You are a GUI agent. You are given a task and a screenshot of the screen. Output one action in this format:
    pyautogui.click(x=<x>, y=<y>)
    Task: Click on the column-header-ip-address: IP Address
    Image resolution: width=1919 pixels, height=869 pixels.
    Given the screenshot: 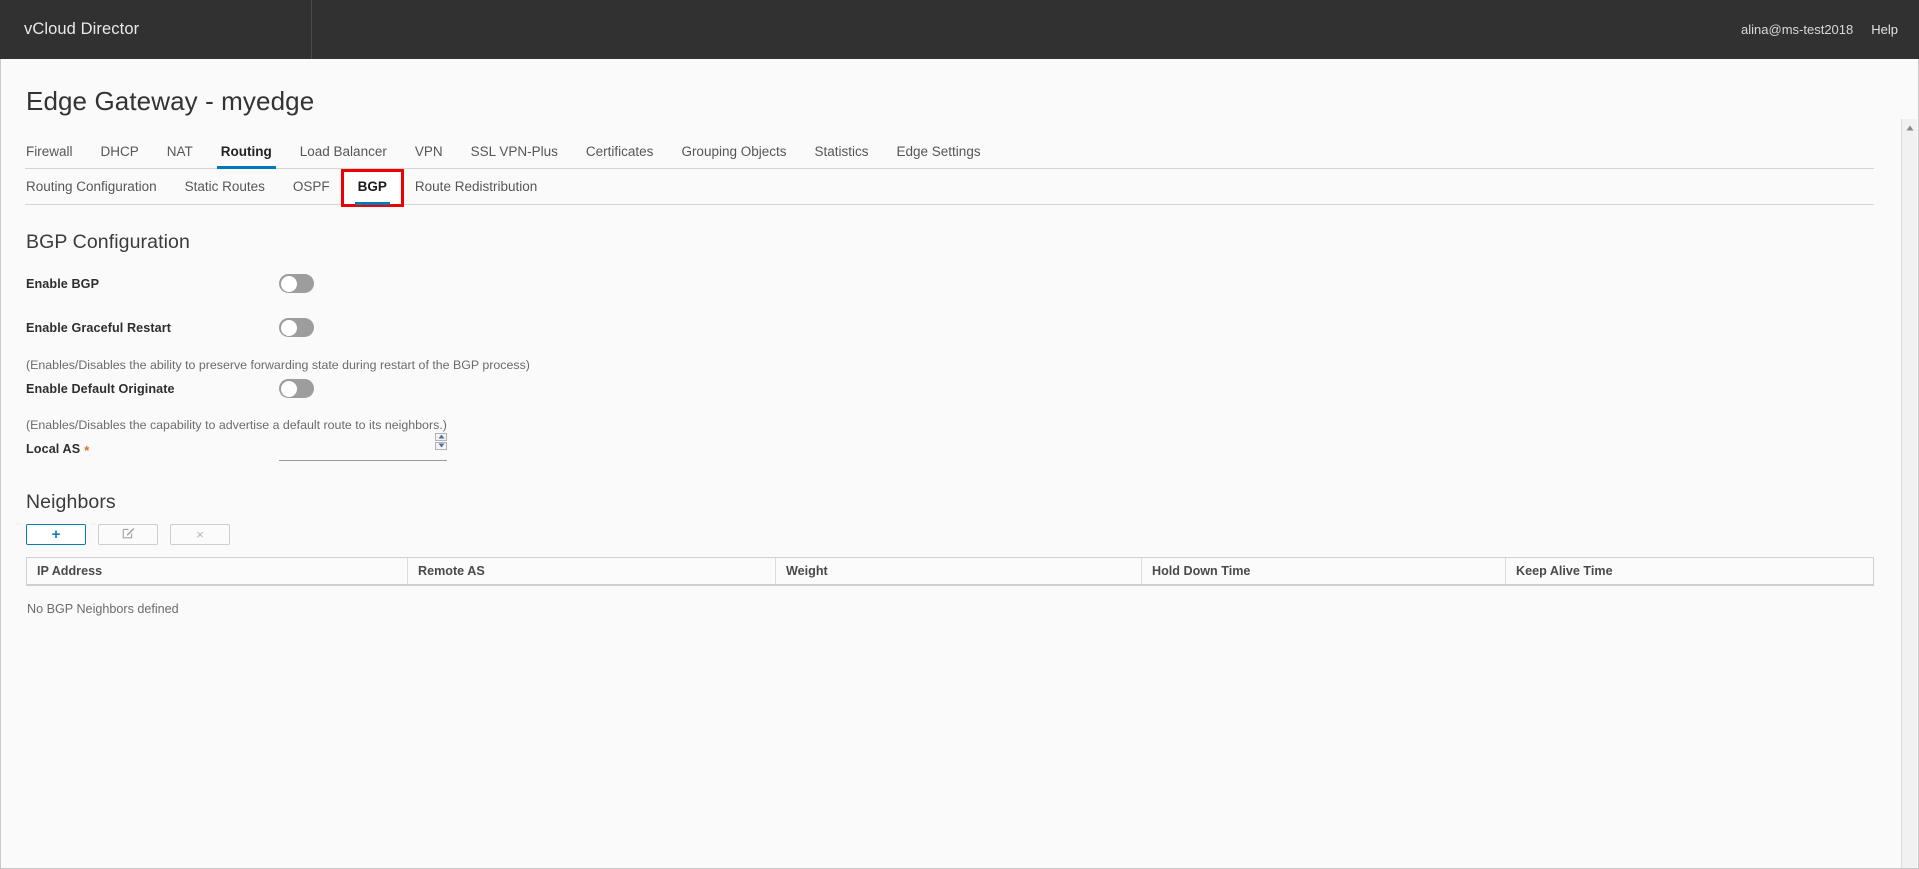 What is the action you would take?
    pyautogui.click(x=217, y=571)
    